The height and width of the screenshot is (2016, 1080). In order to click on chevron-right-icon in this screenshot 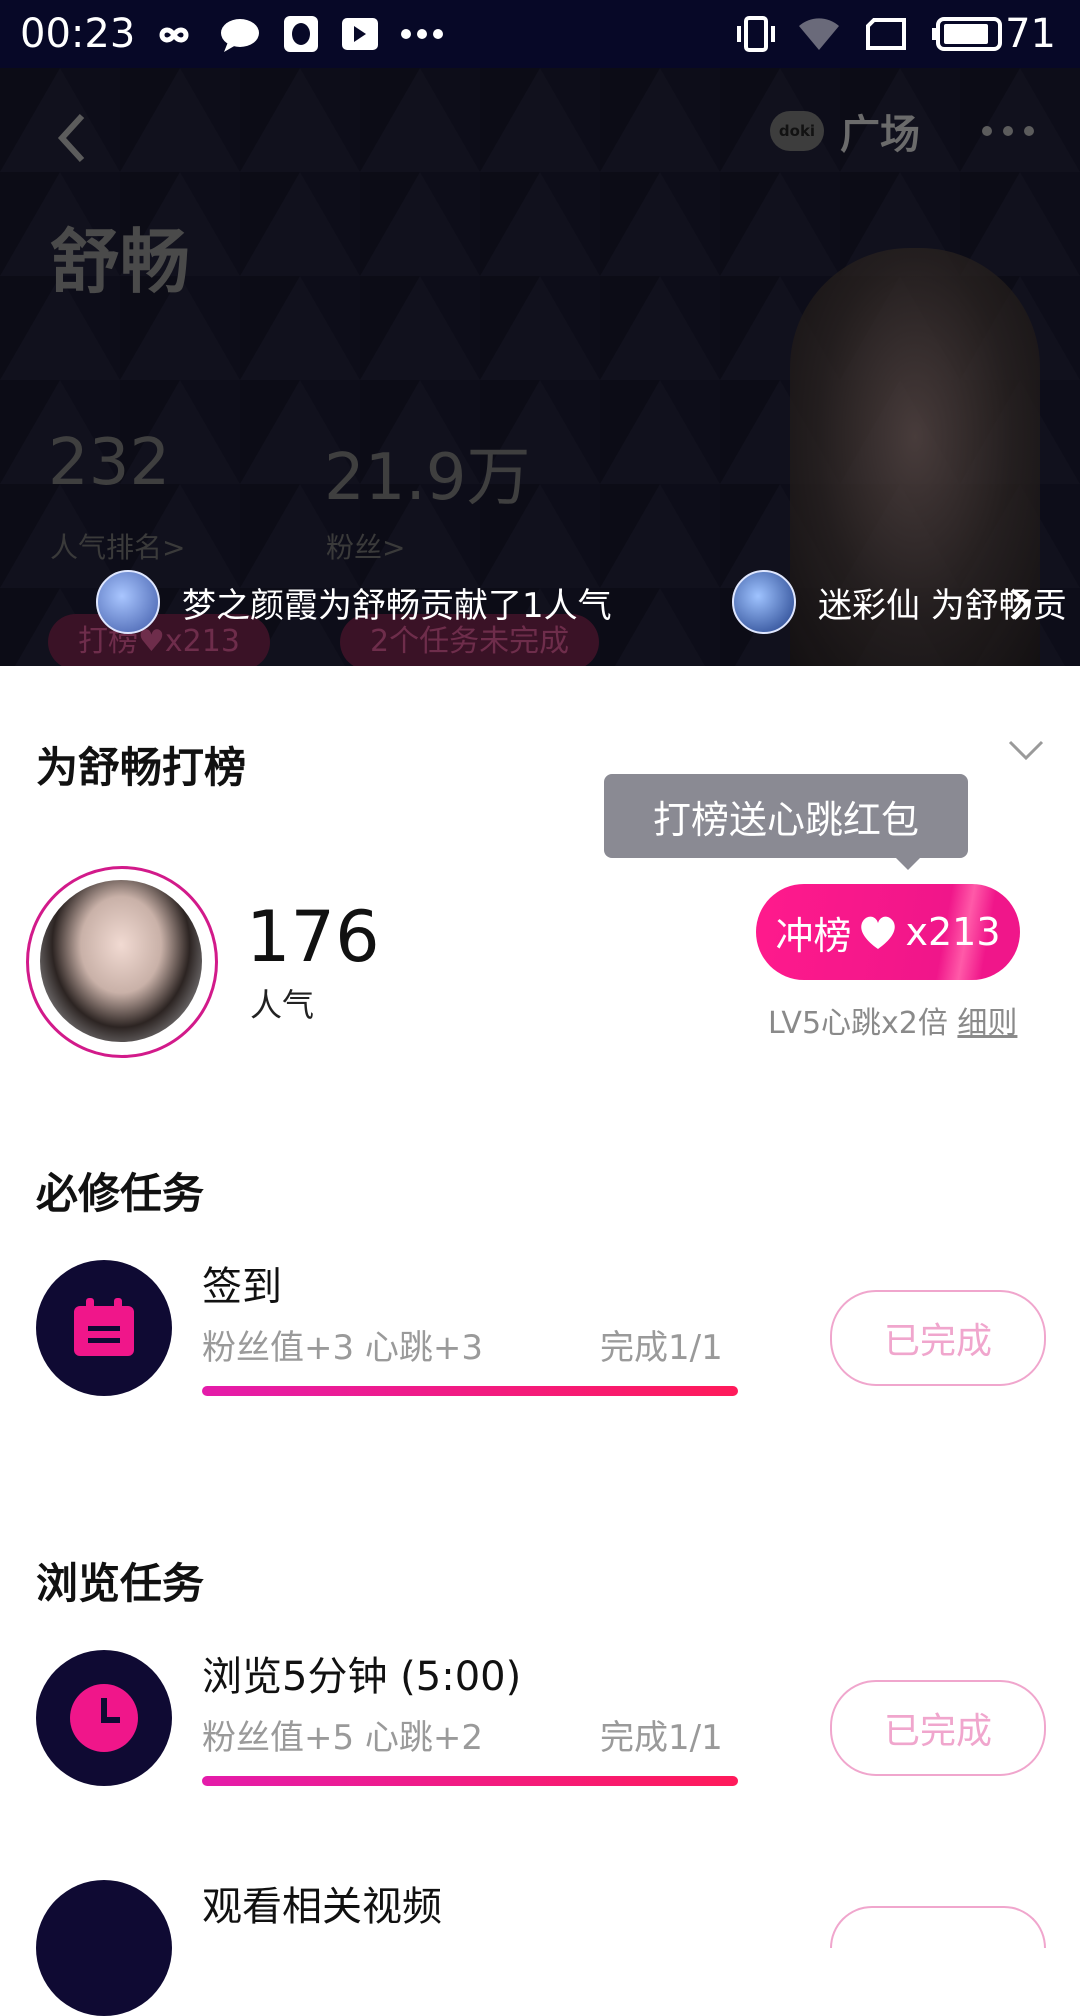, I will do `click(1019, 604)`.